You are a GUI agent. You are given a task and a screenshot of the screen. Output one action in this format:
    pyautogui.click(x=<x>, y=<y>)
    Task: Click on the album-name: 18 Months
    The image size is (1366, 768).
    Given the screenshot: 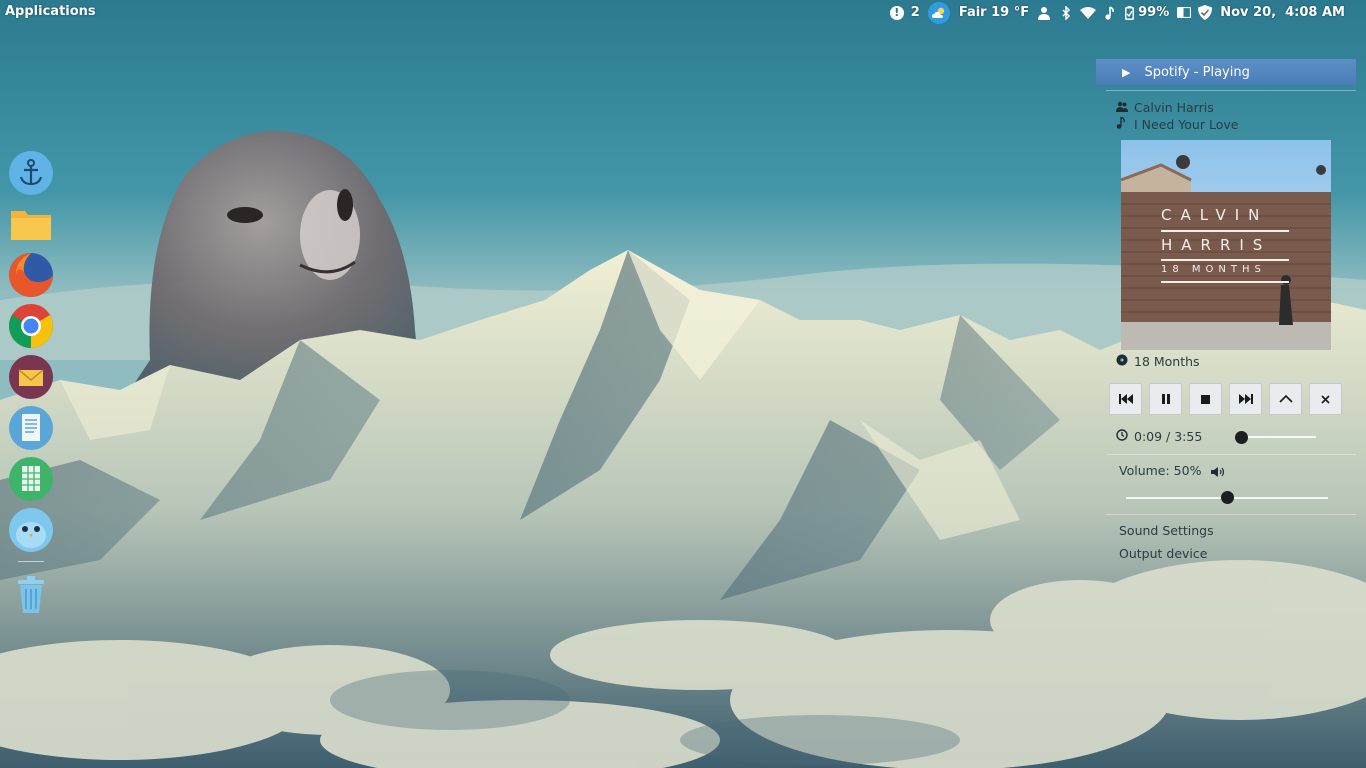 What is the action you would take?
    pyautogui.click(x=1167, y=361)
    